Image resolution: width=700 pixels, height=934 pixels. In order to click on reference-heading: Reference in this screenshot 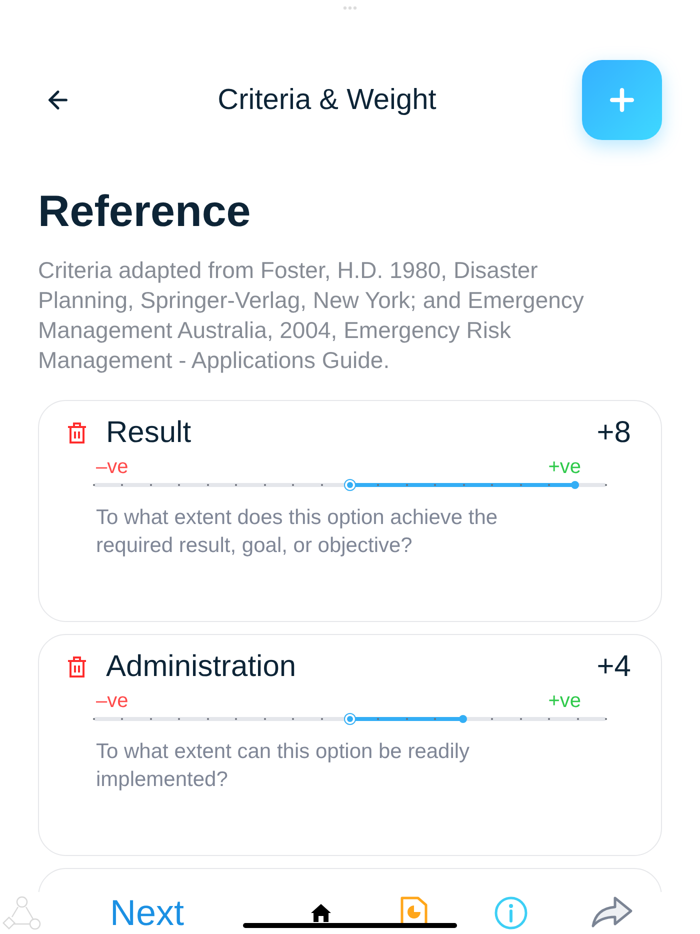, I will do `click(144, 212)`.